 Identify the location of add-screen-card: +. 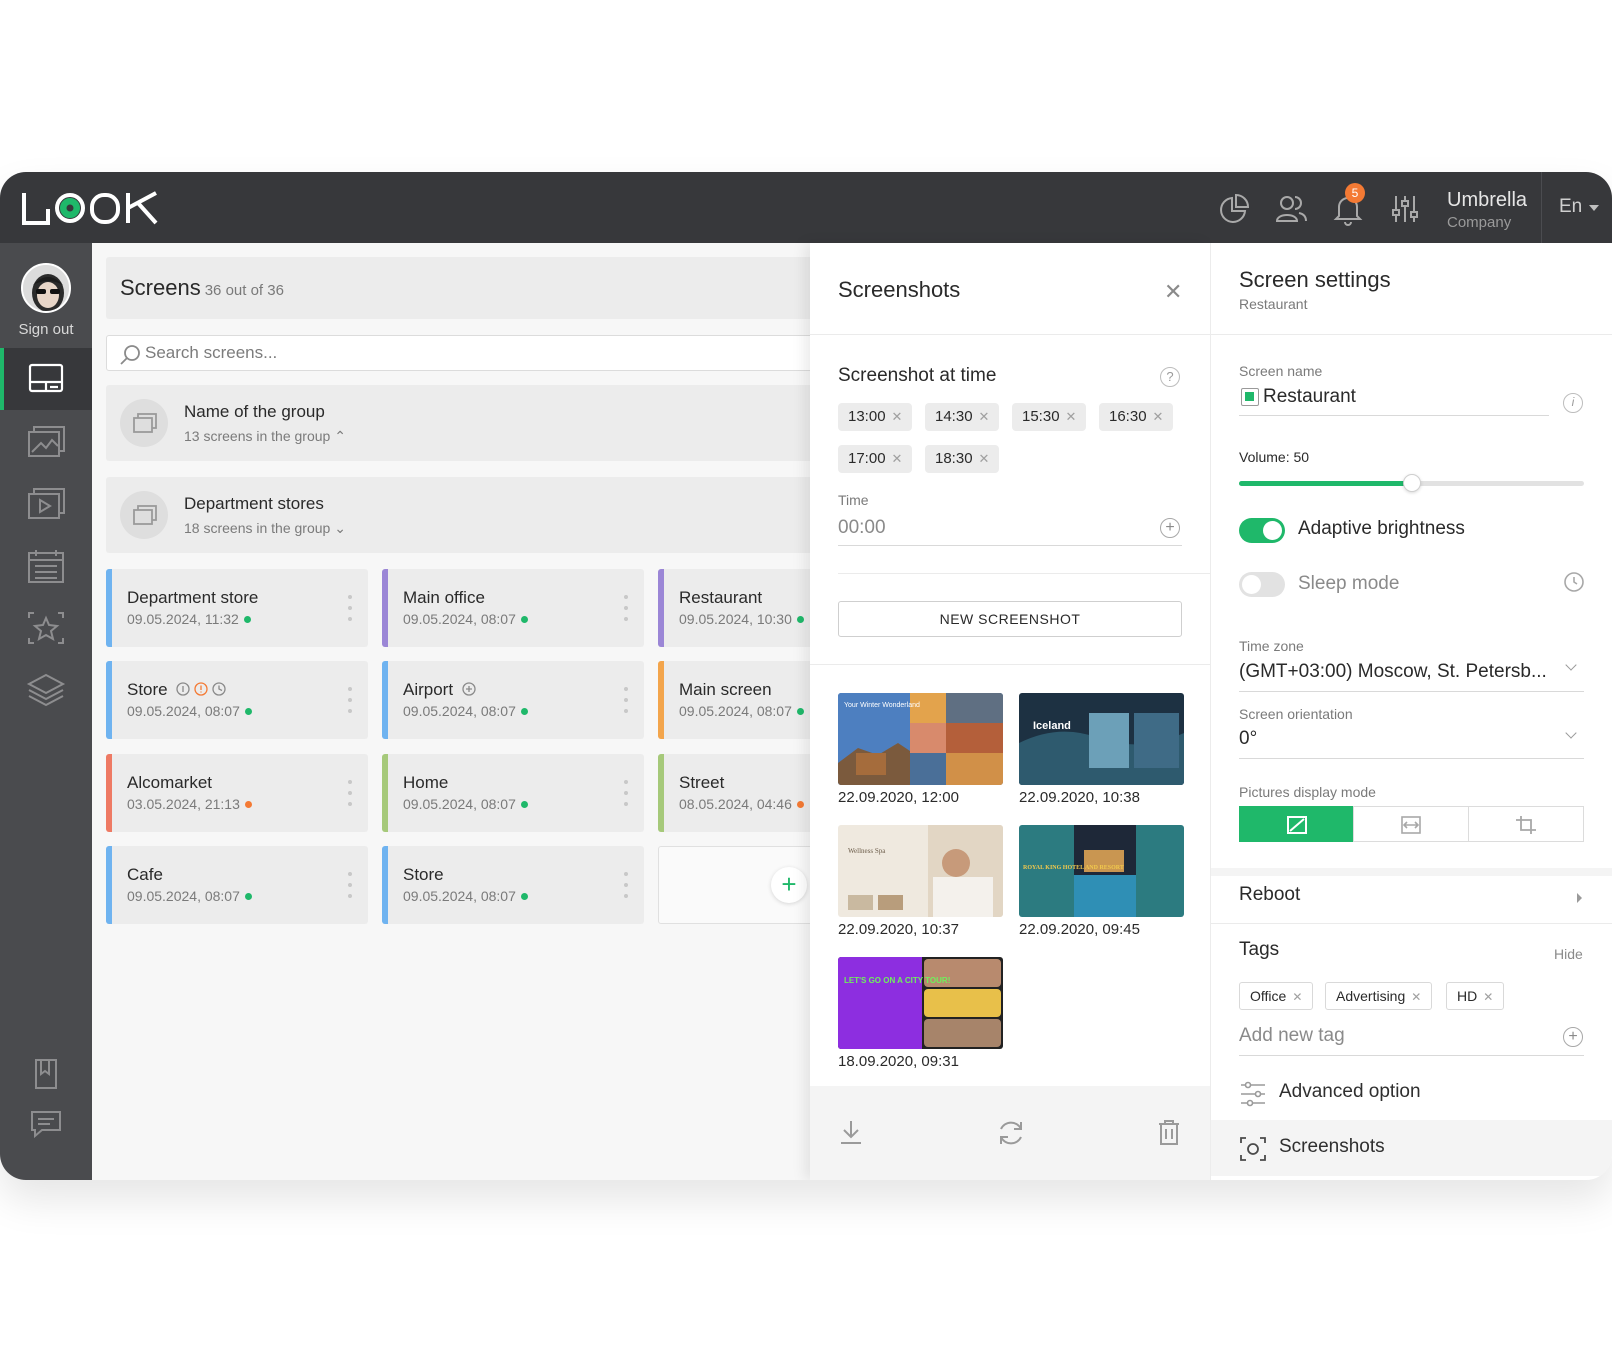
(742, 885).